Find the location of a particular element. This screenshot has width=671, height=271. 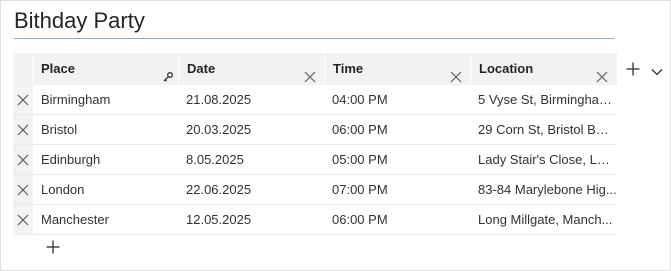

cell-place: Bristol is located at coordinates (105, 129).